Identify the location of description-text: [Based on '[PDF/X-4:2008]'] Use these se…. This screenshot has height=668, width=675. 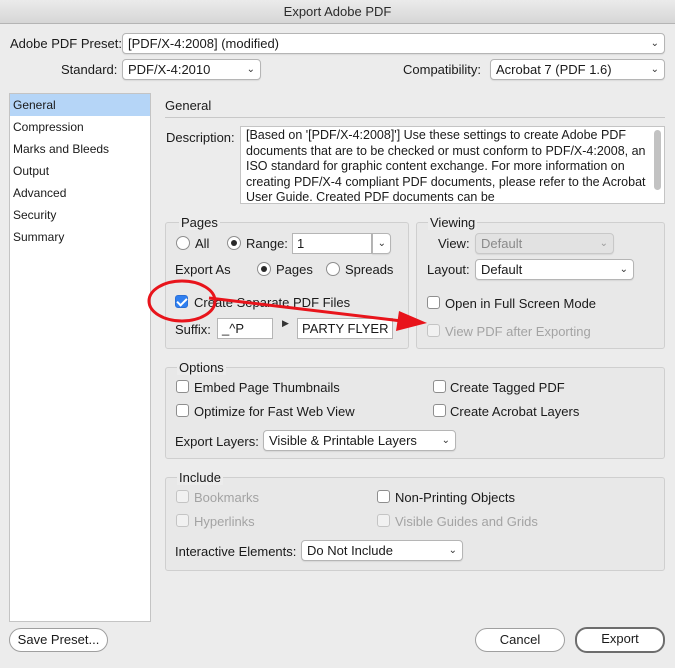
(446, 166).